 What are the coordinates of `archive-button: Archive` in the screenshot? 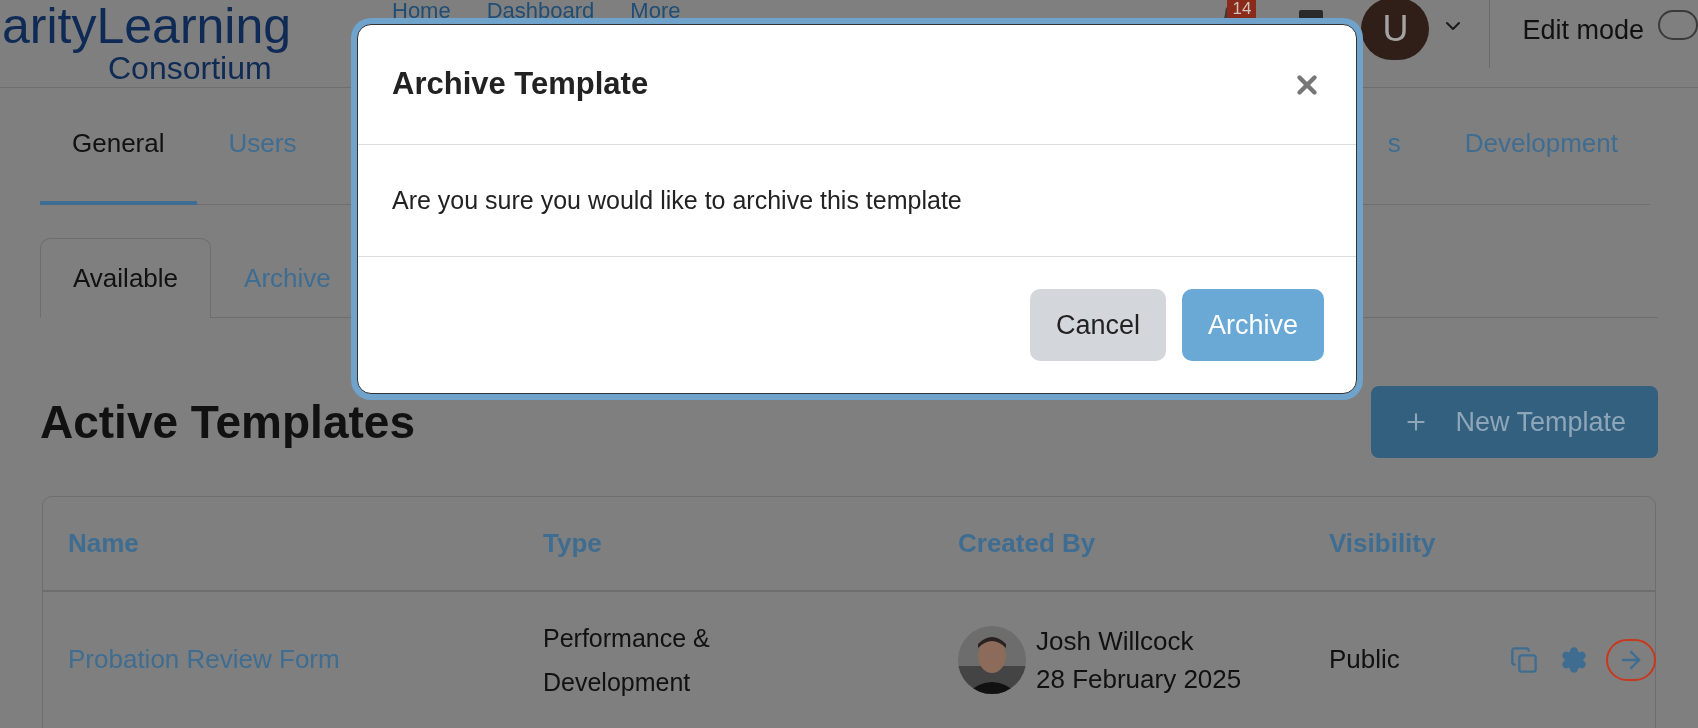 It's located at (1252, 325).